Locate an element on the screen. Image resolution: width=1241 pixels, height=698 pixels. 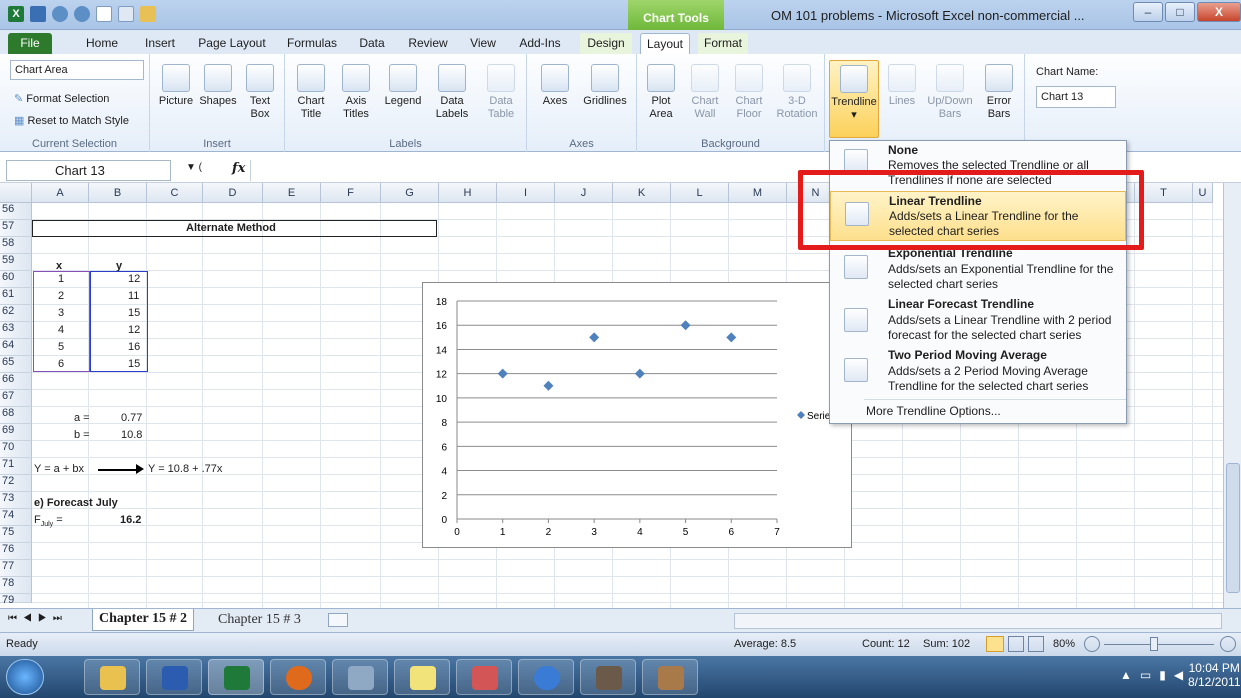
row-header-68: 68 is located at coordinates (16, 415).